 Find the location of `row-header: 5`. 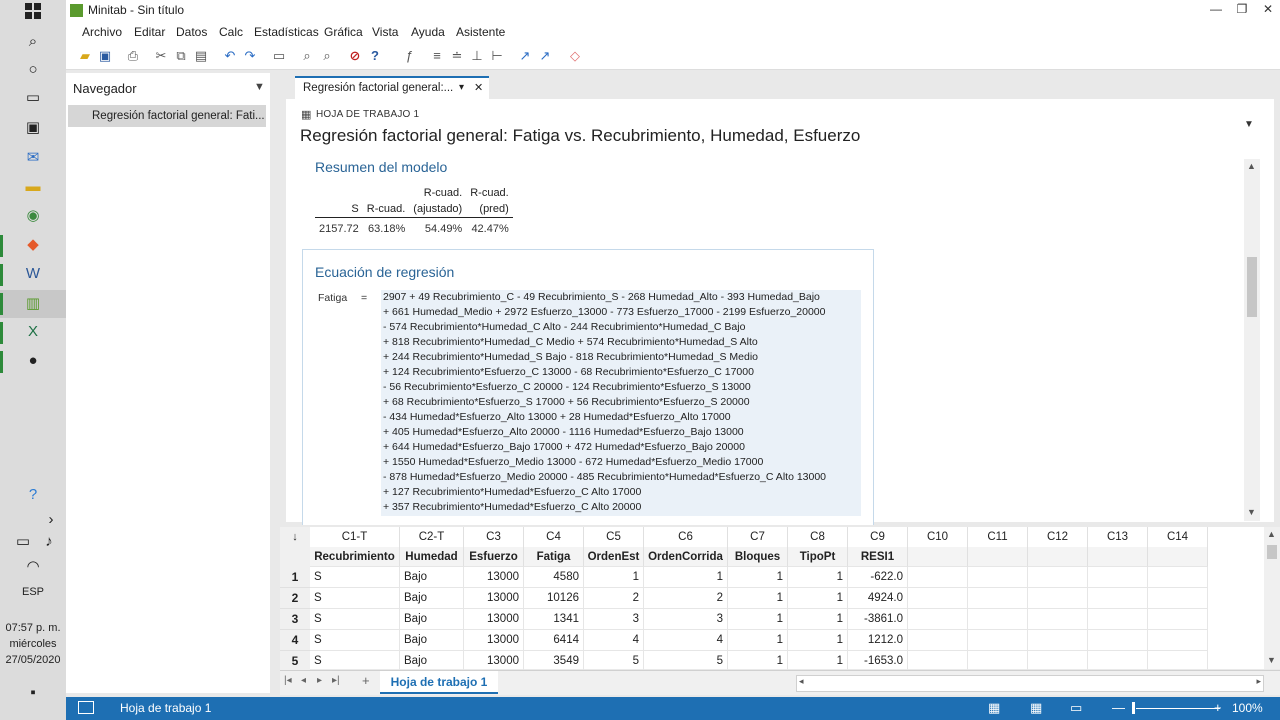

row-header: 5 is located at coordinates (295, 661).